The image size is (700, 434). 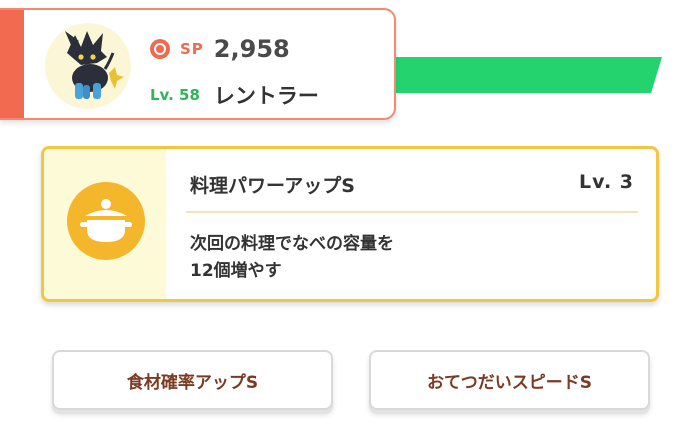 What do you see at coordinates (94, 65) in the screenshot?
I see `luxray-icon` at bounding box center [94, 65].